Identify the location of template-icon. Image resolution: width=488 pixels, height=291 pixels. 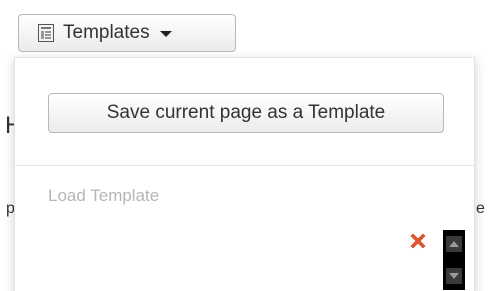
(46, 33).